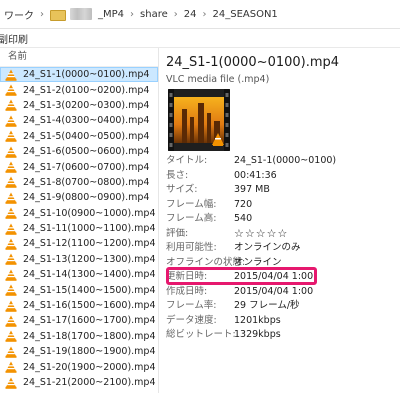 The image size is (400, 393). What do you see at coordinates (89, 306) in the screenshot?
I see `file-name: 24_S1-16(1500~1600).mp4` at bounding box center [89, 306].